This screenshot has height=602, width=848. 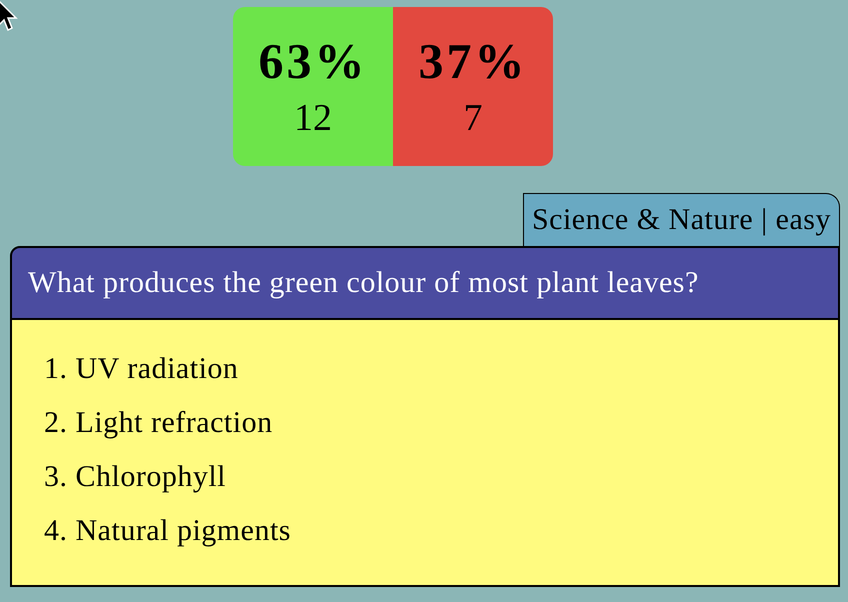 What do you see at coordinates (313, 61) in the screenshot?
I see `percent-value: 63%` at bounding box center [313, 61].